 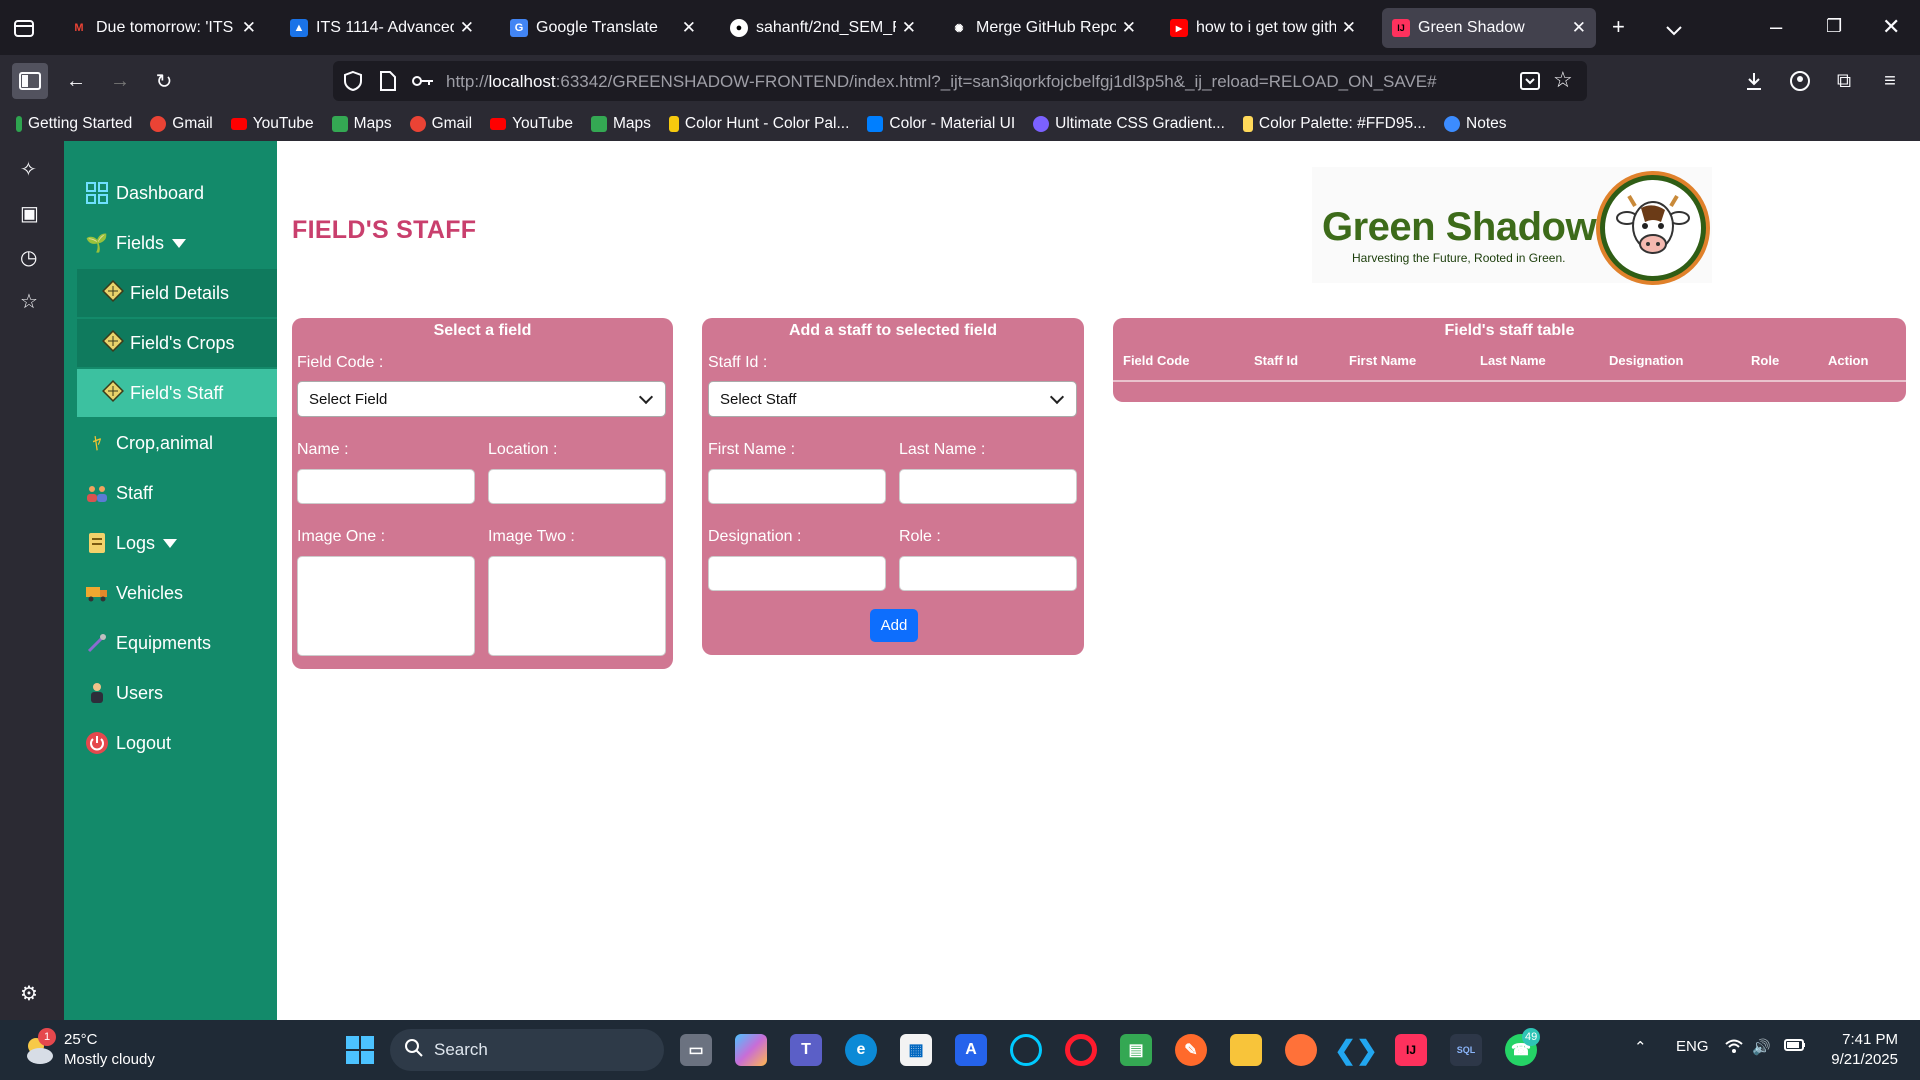 What do you see at coordinates (149, 443) in the screenshot?
I see `nav-crop-animal: ﾔ Crop,animal` at bounding box center [149, 443].